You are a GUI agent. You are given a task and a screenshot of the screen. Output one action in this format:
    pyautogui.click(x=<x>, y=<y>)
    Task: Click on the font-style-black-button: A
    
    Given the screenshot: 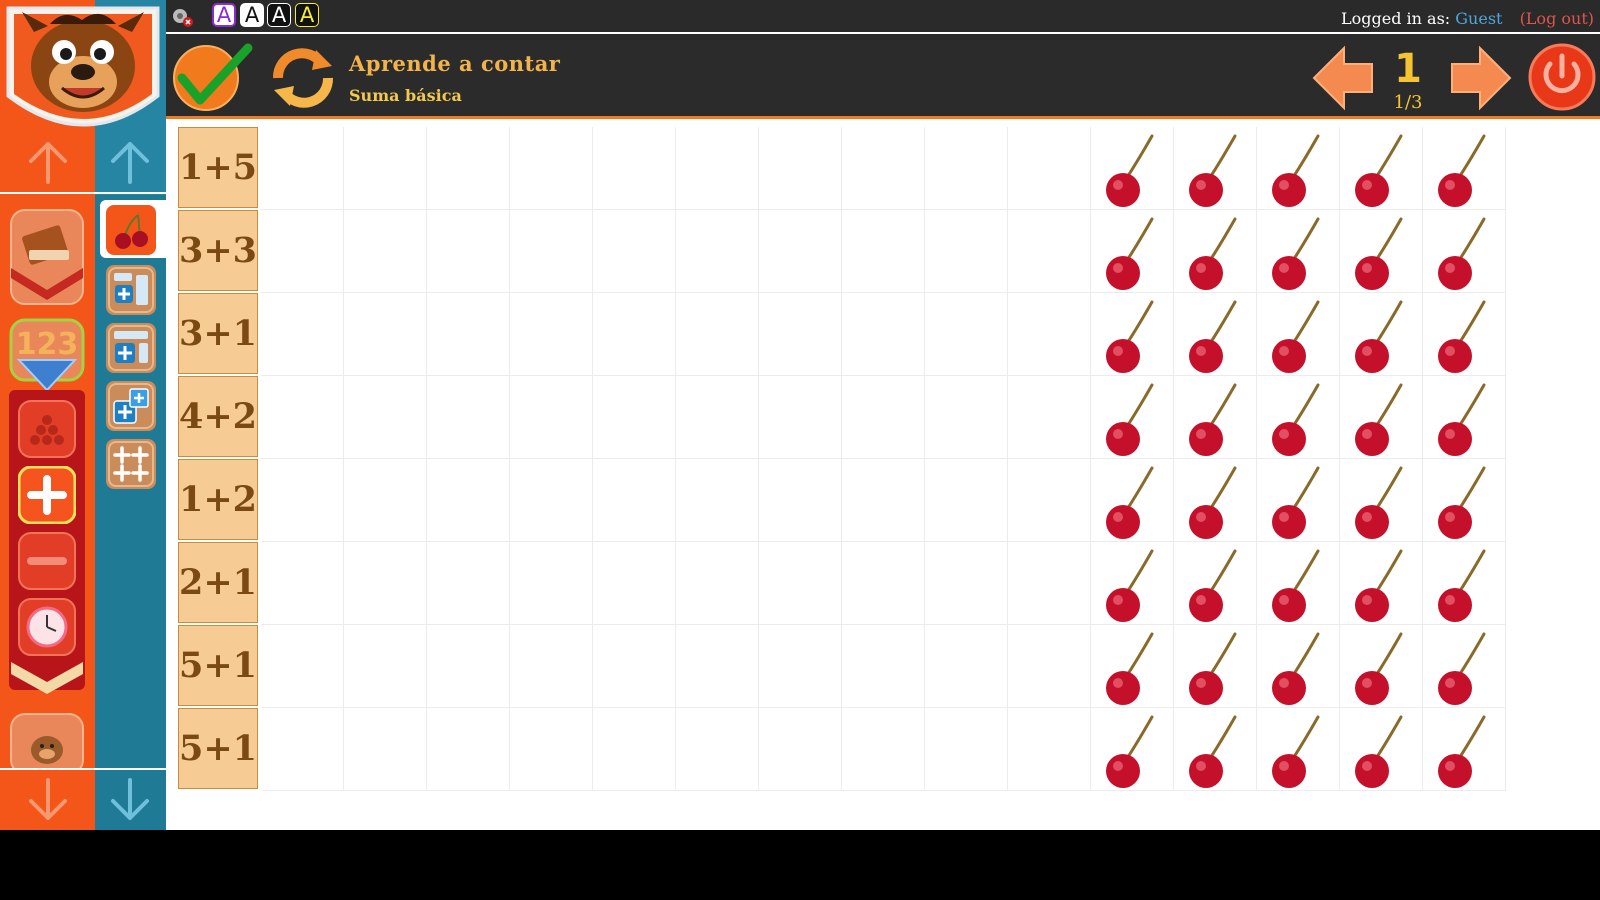 What is the action you would take?
    pyautogui.click(x=279, y=15)
    